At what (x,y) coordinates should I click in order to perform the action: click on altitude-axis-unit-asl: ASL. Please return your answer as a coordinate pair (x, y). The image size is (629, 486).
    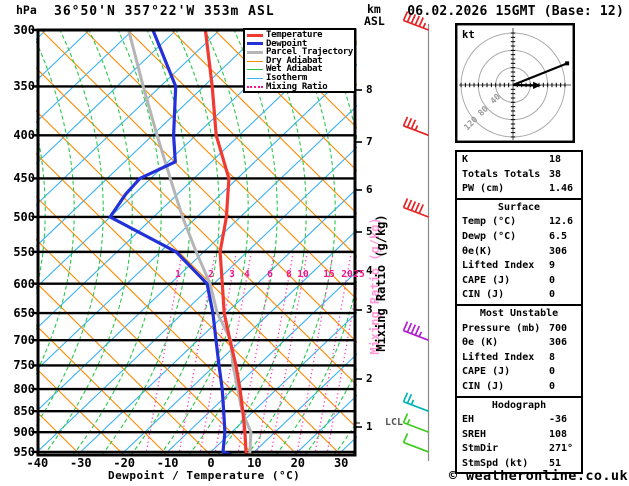
    Looking at the image, I should click on (374, 21).